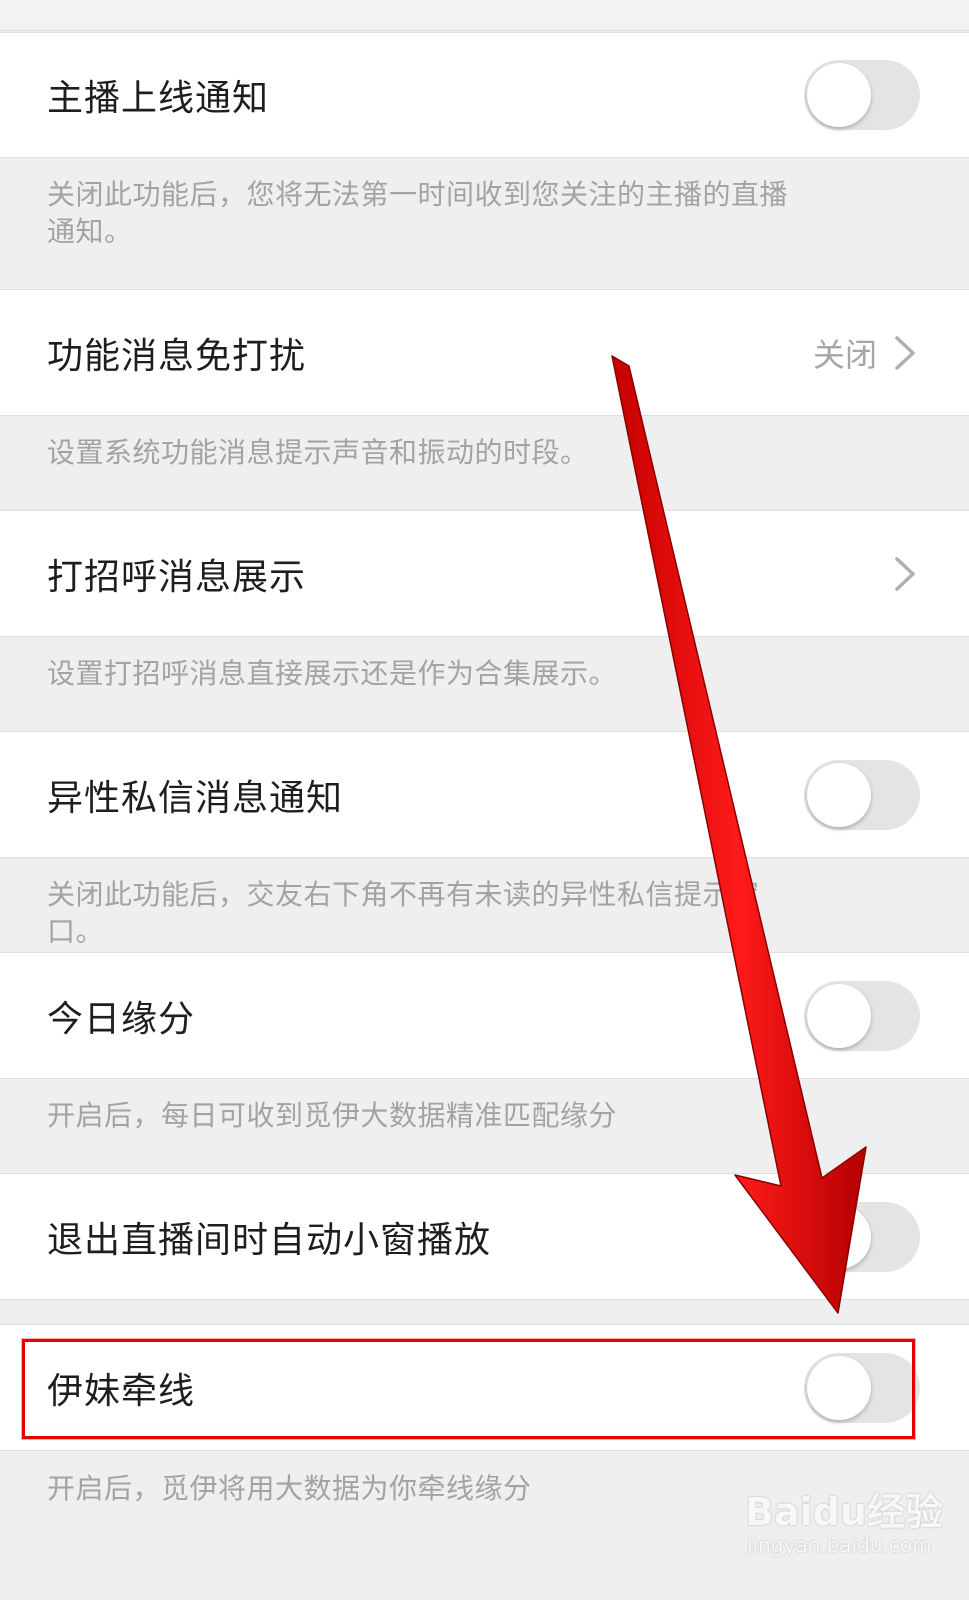 This screenshot has height=1600, width=969. I want to click on opposite-sex-message-toggle, so click(862, 794).